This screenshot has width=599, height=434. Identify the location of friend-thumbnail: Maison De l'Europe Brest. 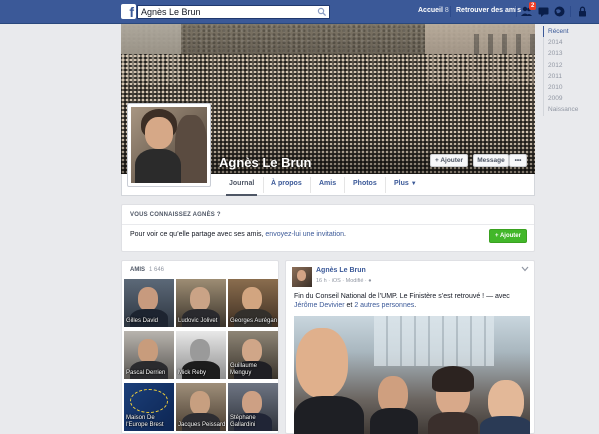
(149, 407).